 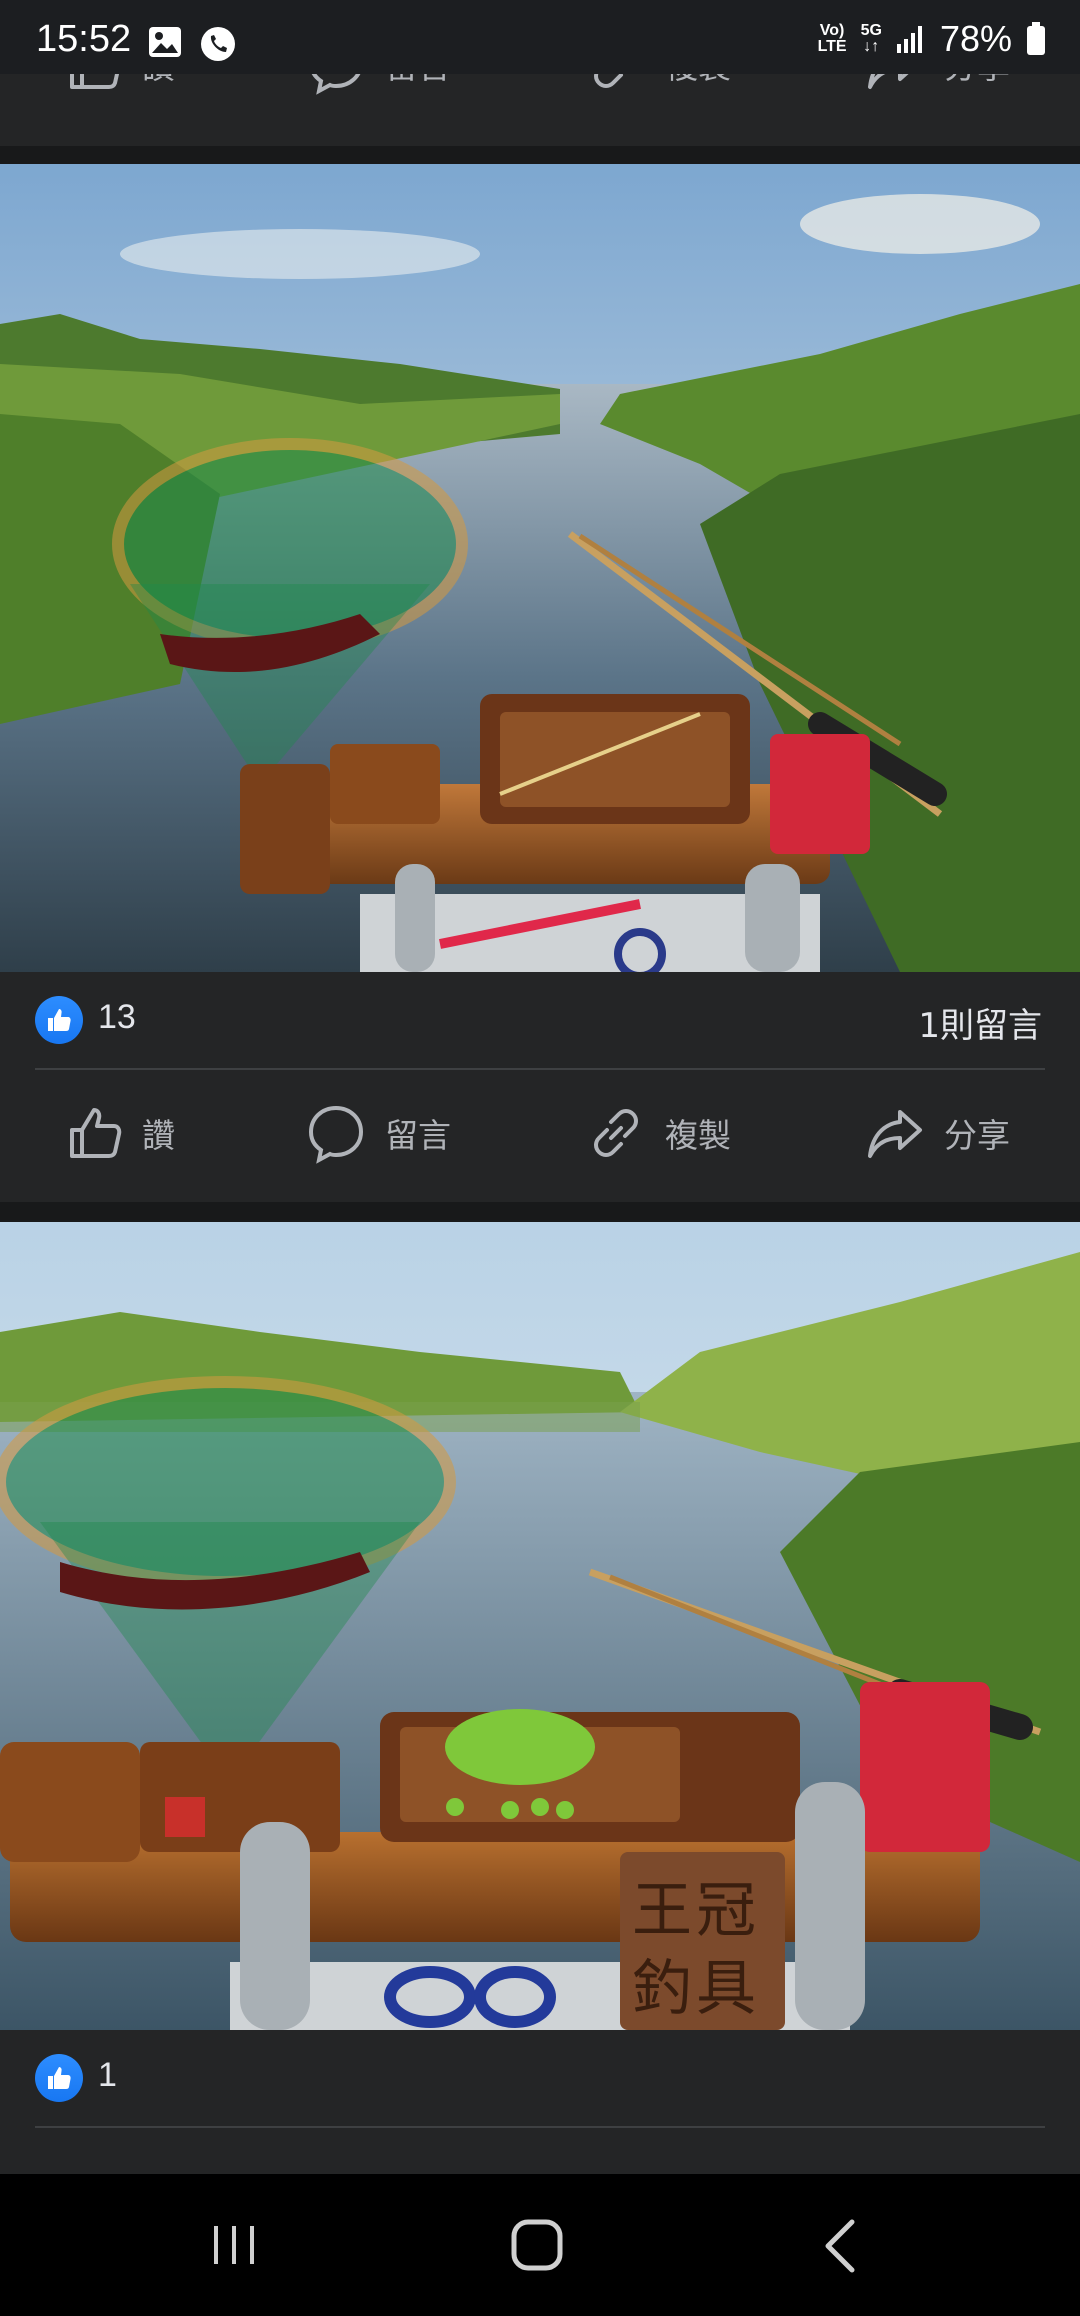 I want to click on like-count: 13, so click(x=117, y=1017).